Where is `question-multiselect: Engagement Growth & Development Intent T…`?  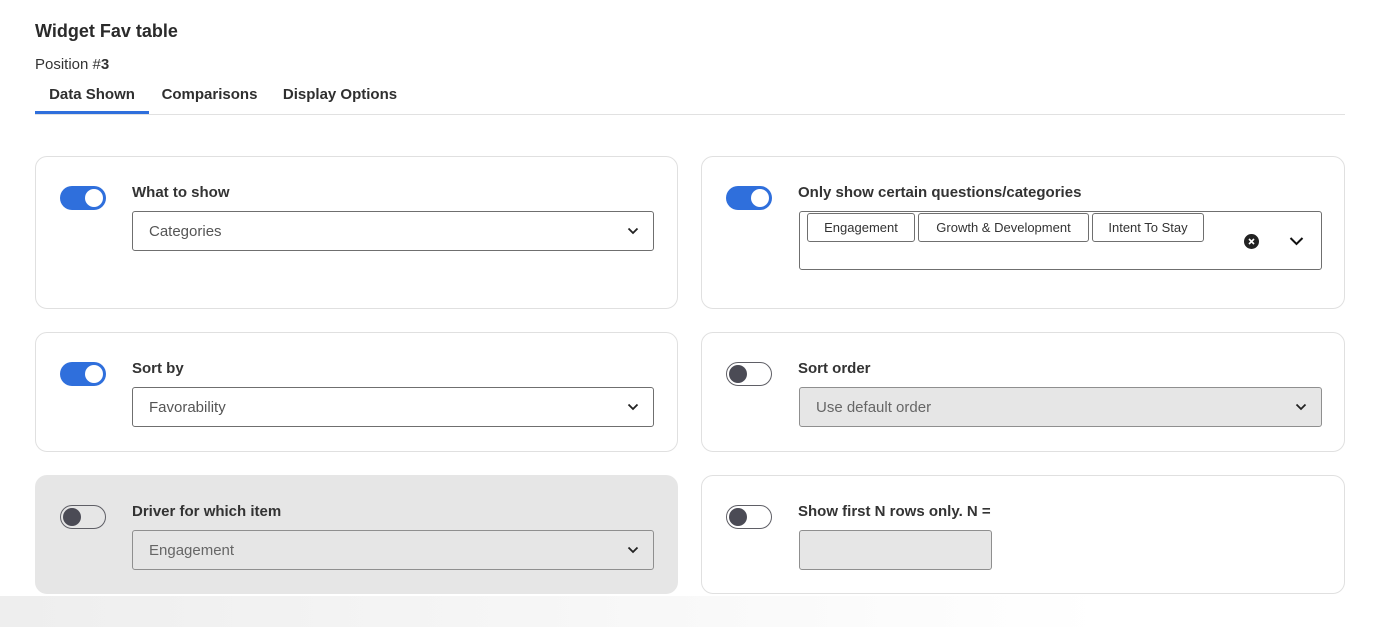
question-multiselect: Engagement Growth & Development Intent T… is located at coordinates (1060, 240).